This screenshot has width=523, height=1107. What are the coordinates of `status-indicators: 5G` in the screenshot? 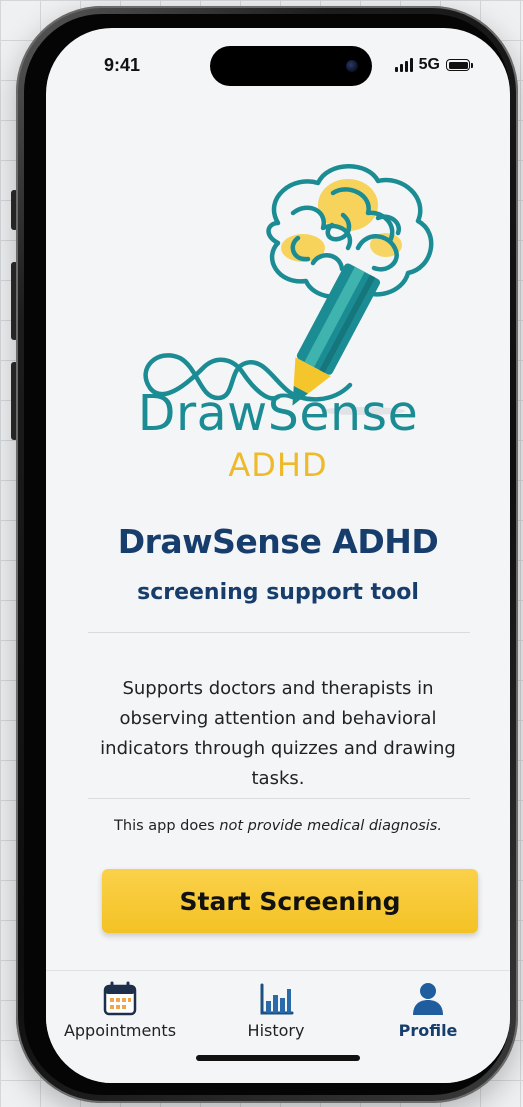 It's located at (433, 65).